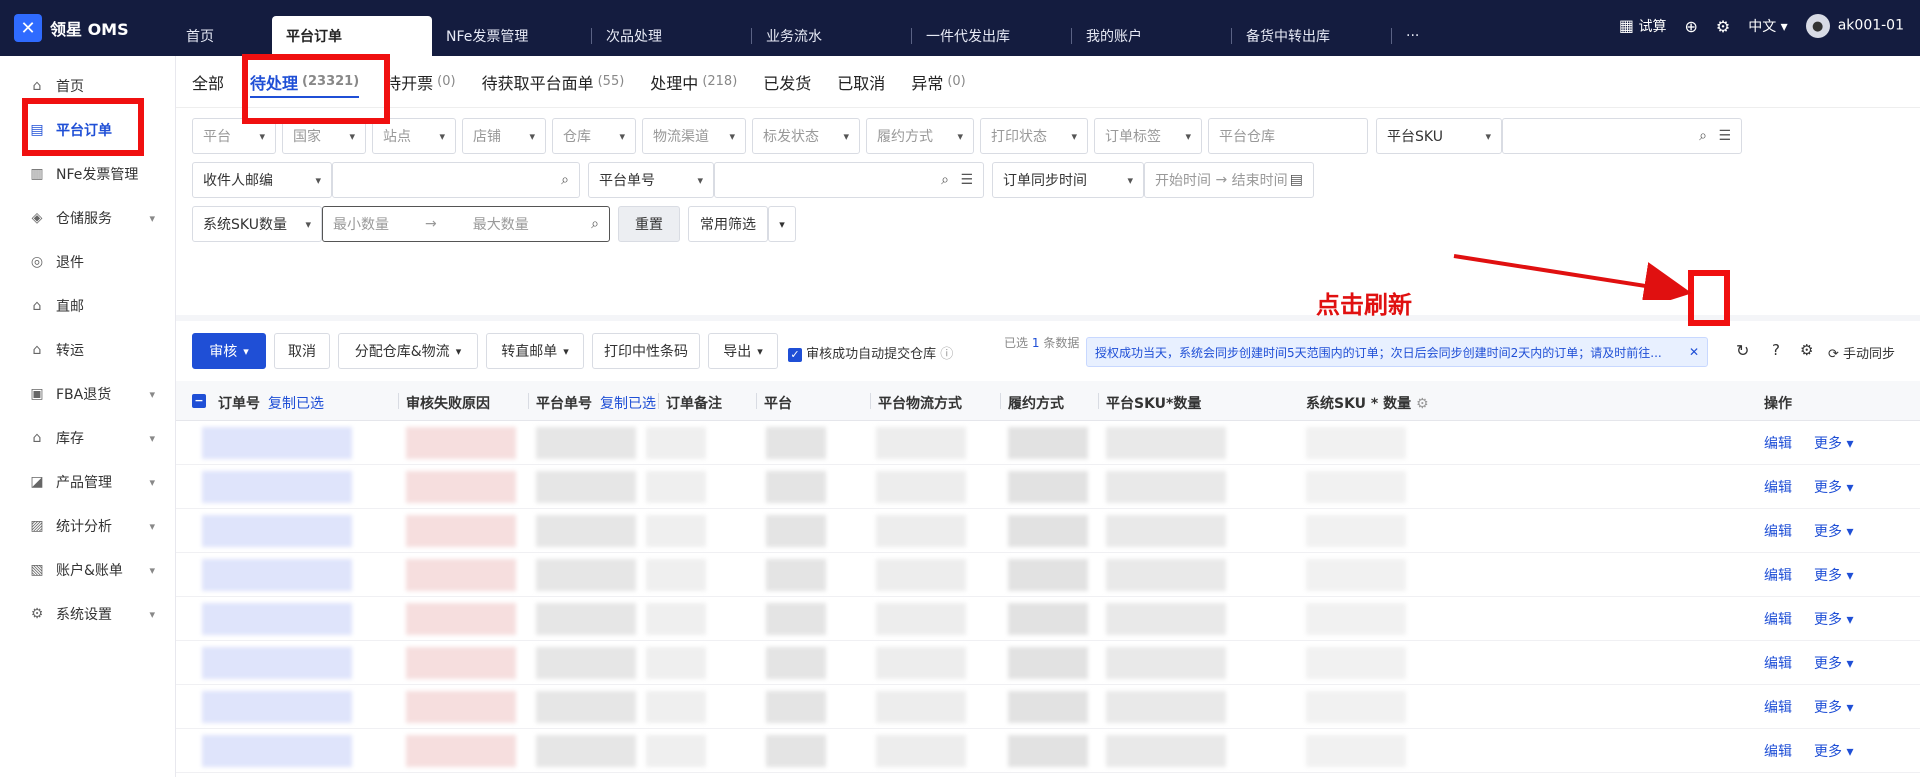  What do you see at coordinates (743, 351) in the screenshot?
I see `export-button: 导出 ▾` at bounding box center [743, 351].